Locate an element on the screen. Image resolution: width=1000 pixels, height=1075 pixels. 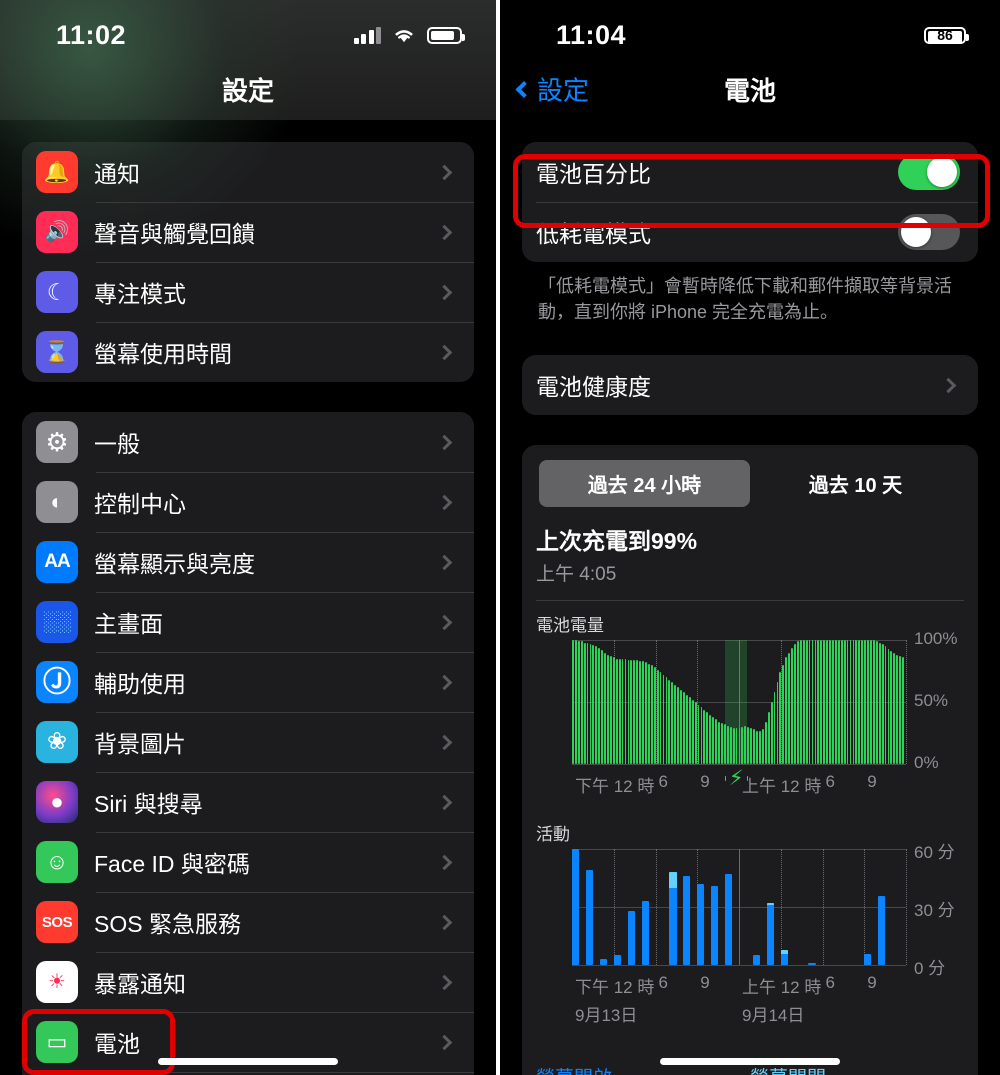
display-brightness-icon: AA is located at coordinates (57, 562).